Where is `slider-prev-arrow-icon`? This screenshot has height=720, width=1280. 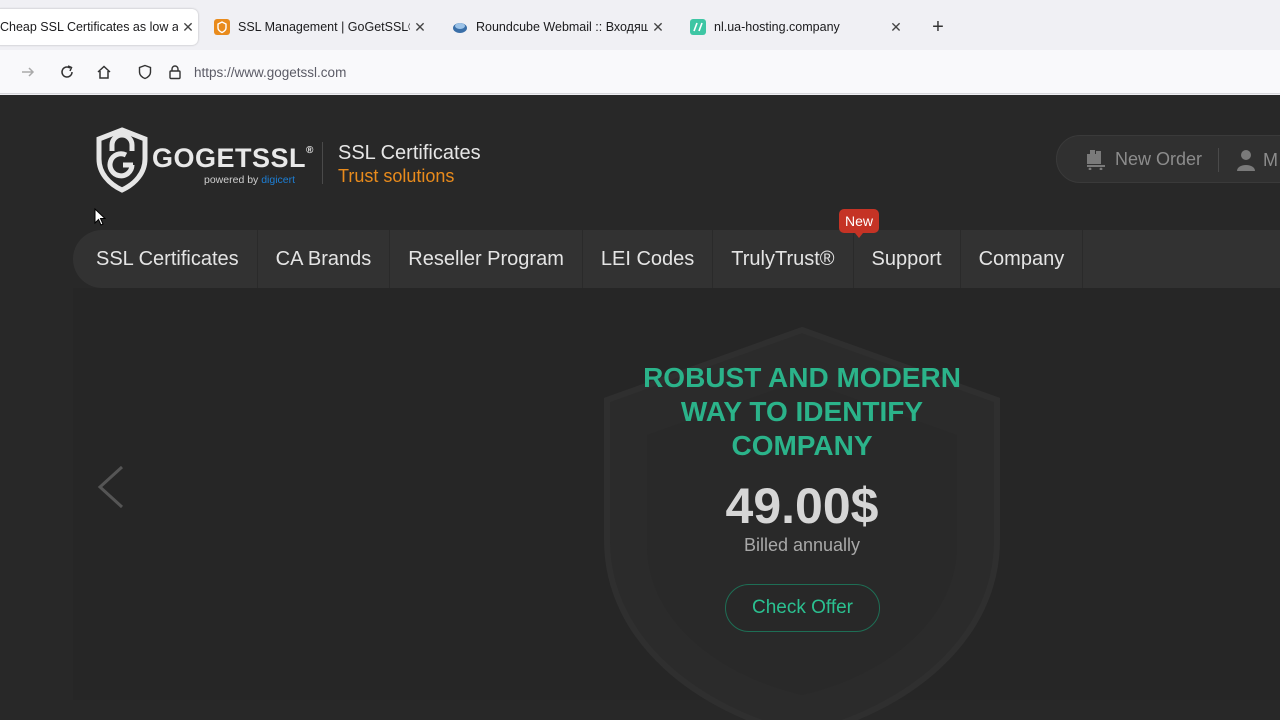 slider-prev-arrow-icon is located at coordinates (111, 487).